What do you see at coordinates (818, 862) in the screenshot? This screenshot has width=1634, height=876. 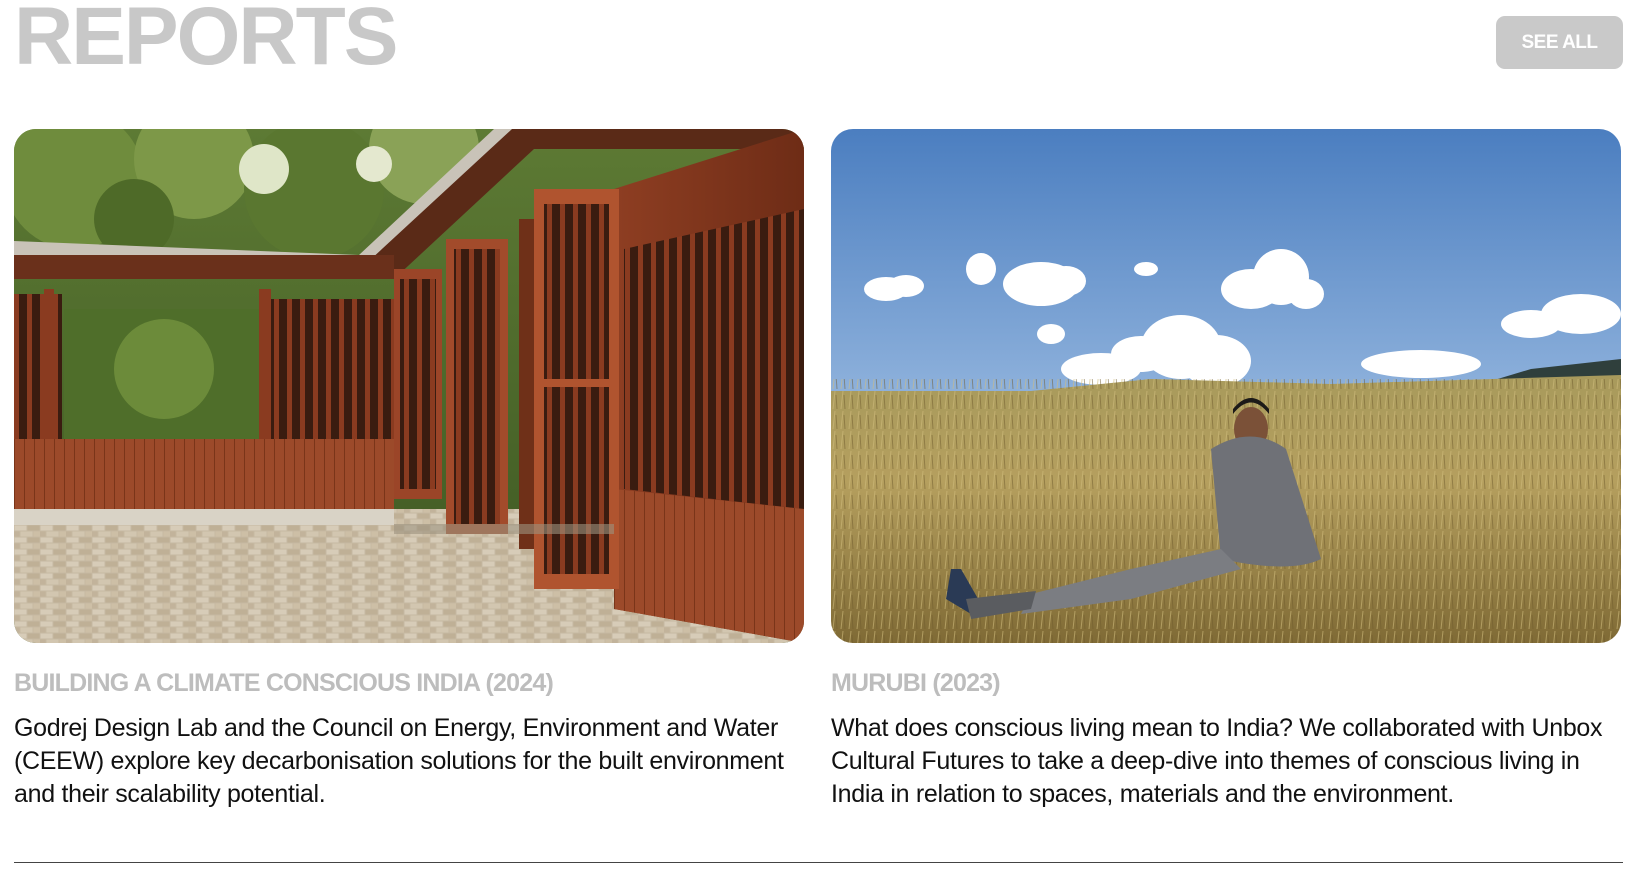 I see `section-divider` at bounding box center [818, 862].